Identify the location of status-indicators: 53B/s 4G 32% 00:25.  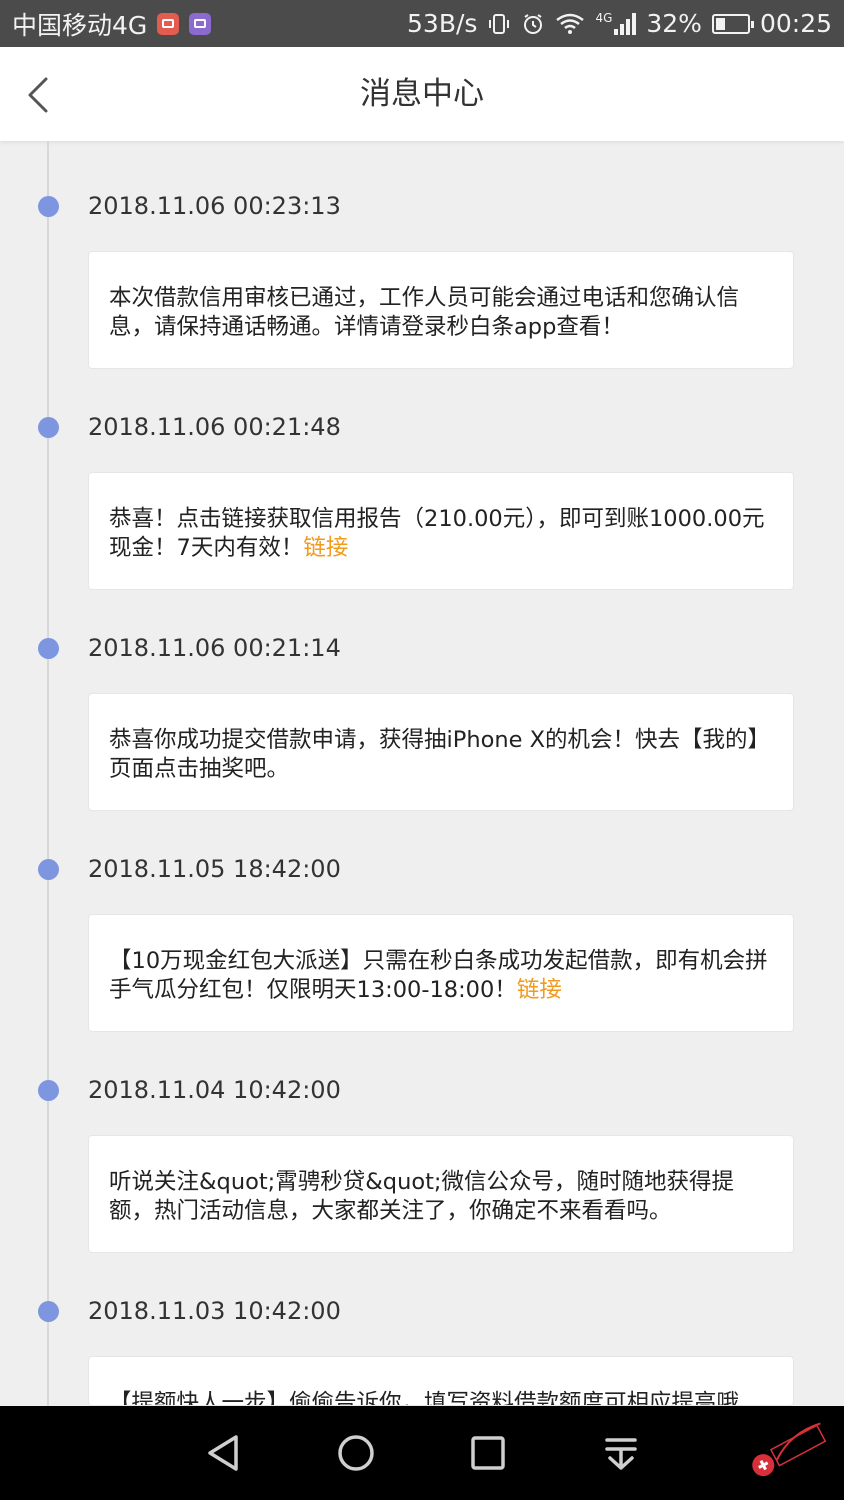
(619, 23).